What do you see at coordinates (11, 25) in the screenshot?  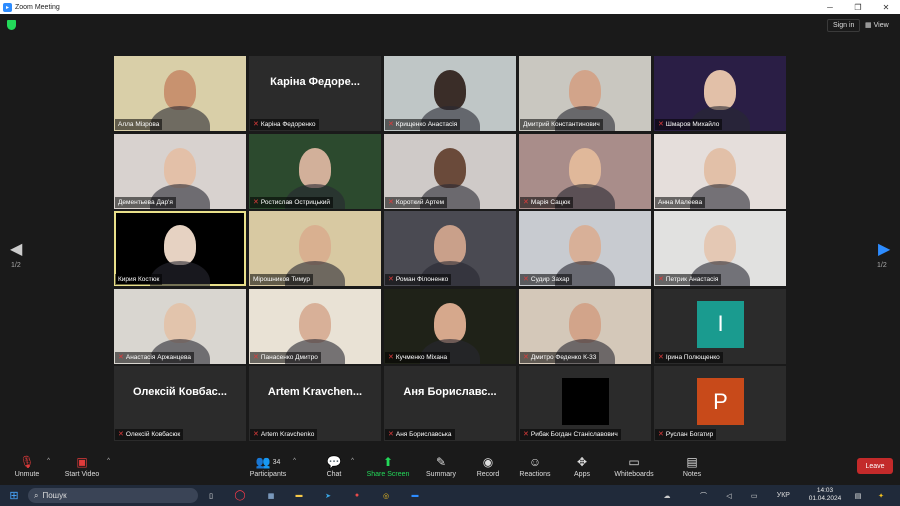 I see `security-shield-icon` at bounding box center [11, 25].